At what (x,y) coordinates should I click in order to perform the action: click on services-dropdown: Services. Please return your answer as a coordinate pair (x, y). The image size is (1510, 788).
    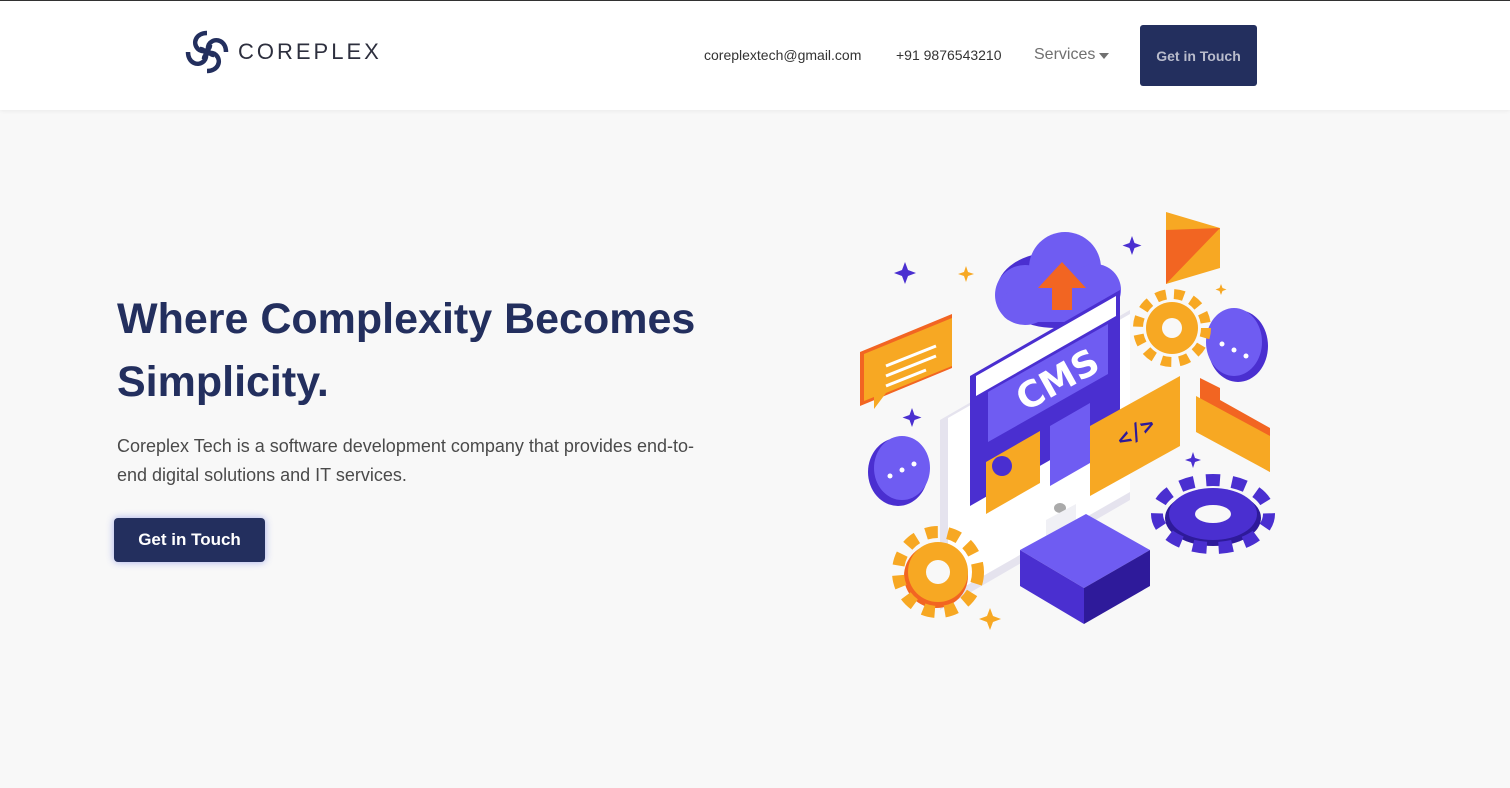
    Looking at the image, I should click on (1072, 55).